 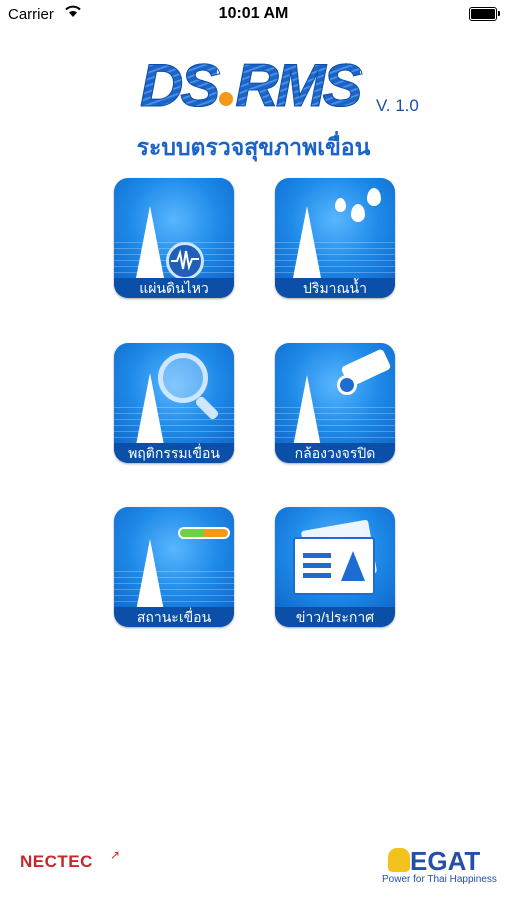 I want to click on tile-label: ปริมาณน้ำ, so click(x=335, y=288).